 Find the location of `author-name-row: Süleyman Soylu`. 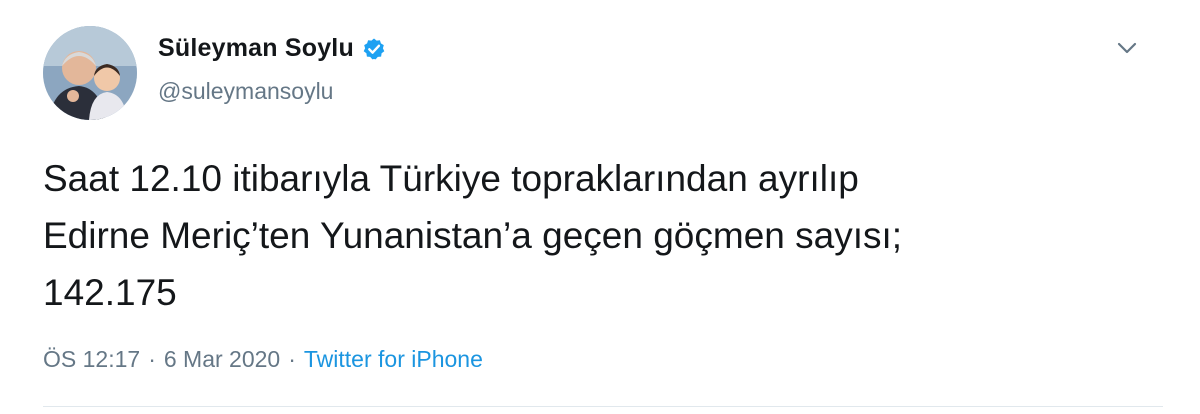

author-name-row: Süleyman Soylu is located at coordinates (272, 48).